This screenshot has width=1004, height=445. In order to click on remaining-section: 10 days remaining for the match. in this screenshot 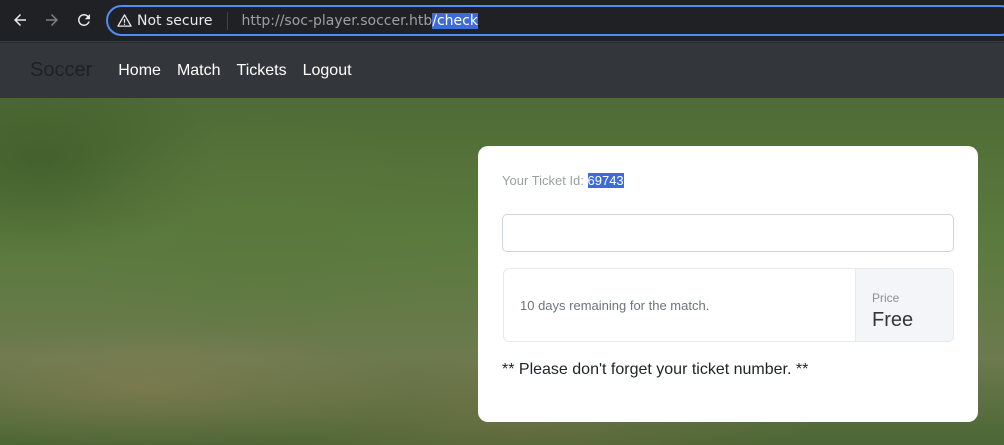, I will do `click(679, 305)`.